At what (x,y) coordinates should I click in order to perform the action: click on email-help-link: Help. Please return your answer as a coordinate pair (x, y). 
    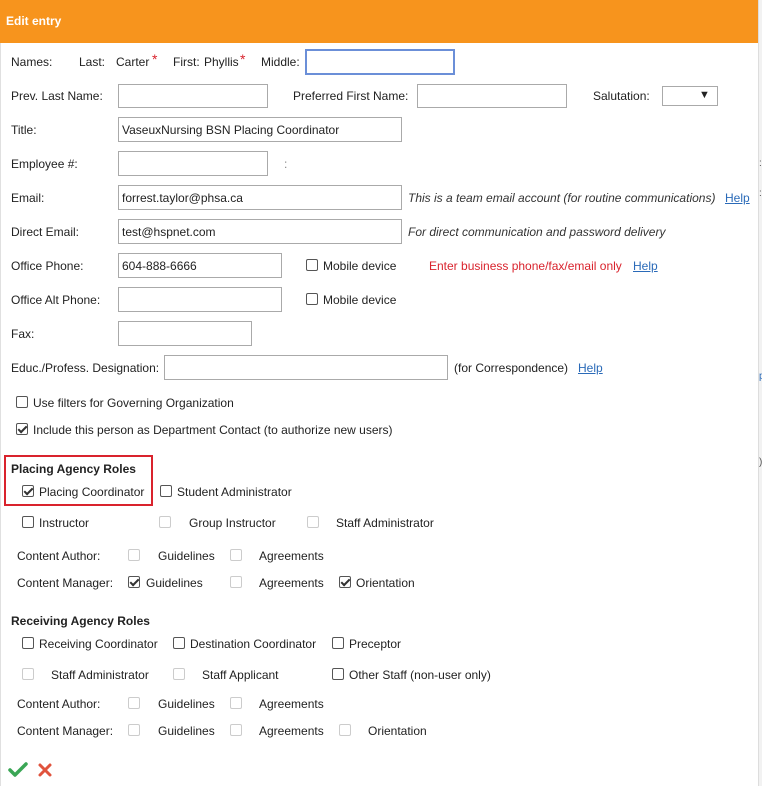
    Looking at the image, I should click on (737, 198).